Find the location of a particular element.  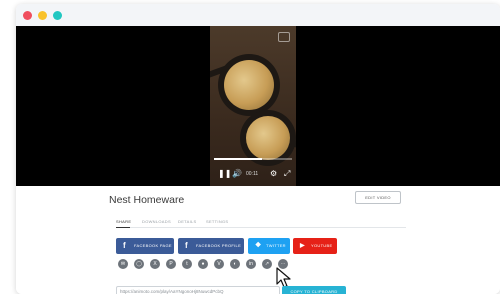

edit-video-button: EDIT VIDEO is located at coordinates (378, 197).